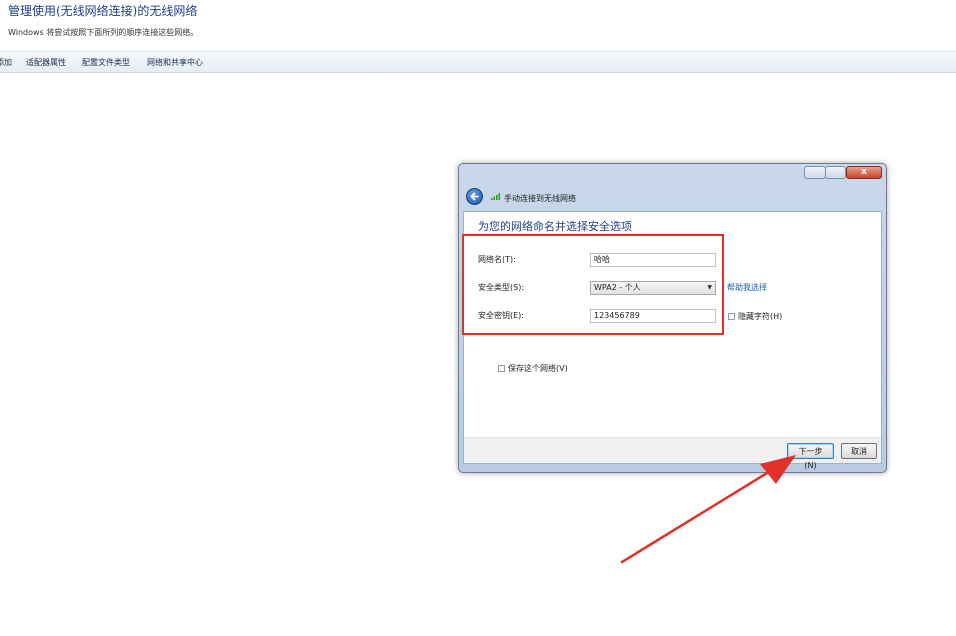 Image resolution: width=956 pixels, height=636 pixels. What do you see at coordinates (495, 196) in the screenshot?
I see `wireless-signal-icon` at bounding box center [495, 196].